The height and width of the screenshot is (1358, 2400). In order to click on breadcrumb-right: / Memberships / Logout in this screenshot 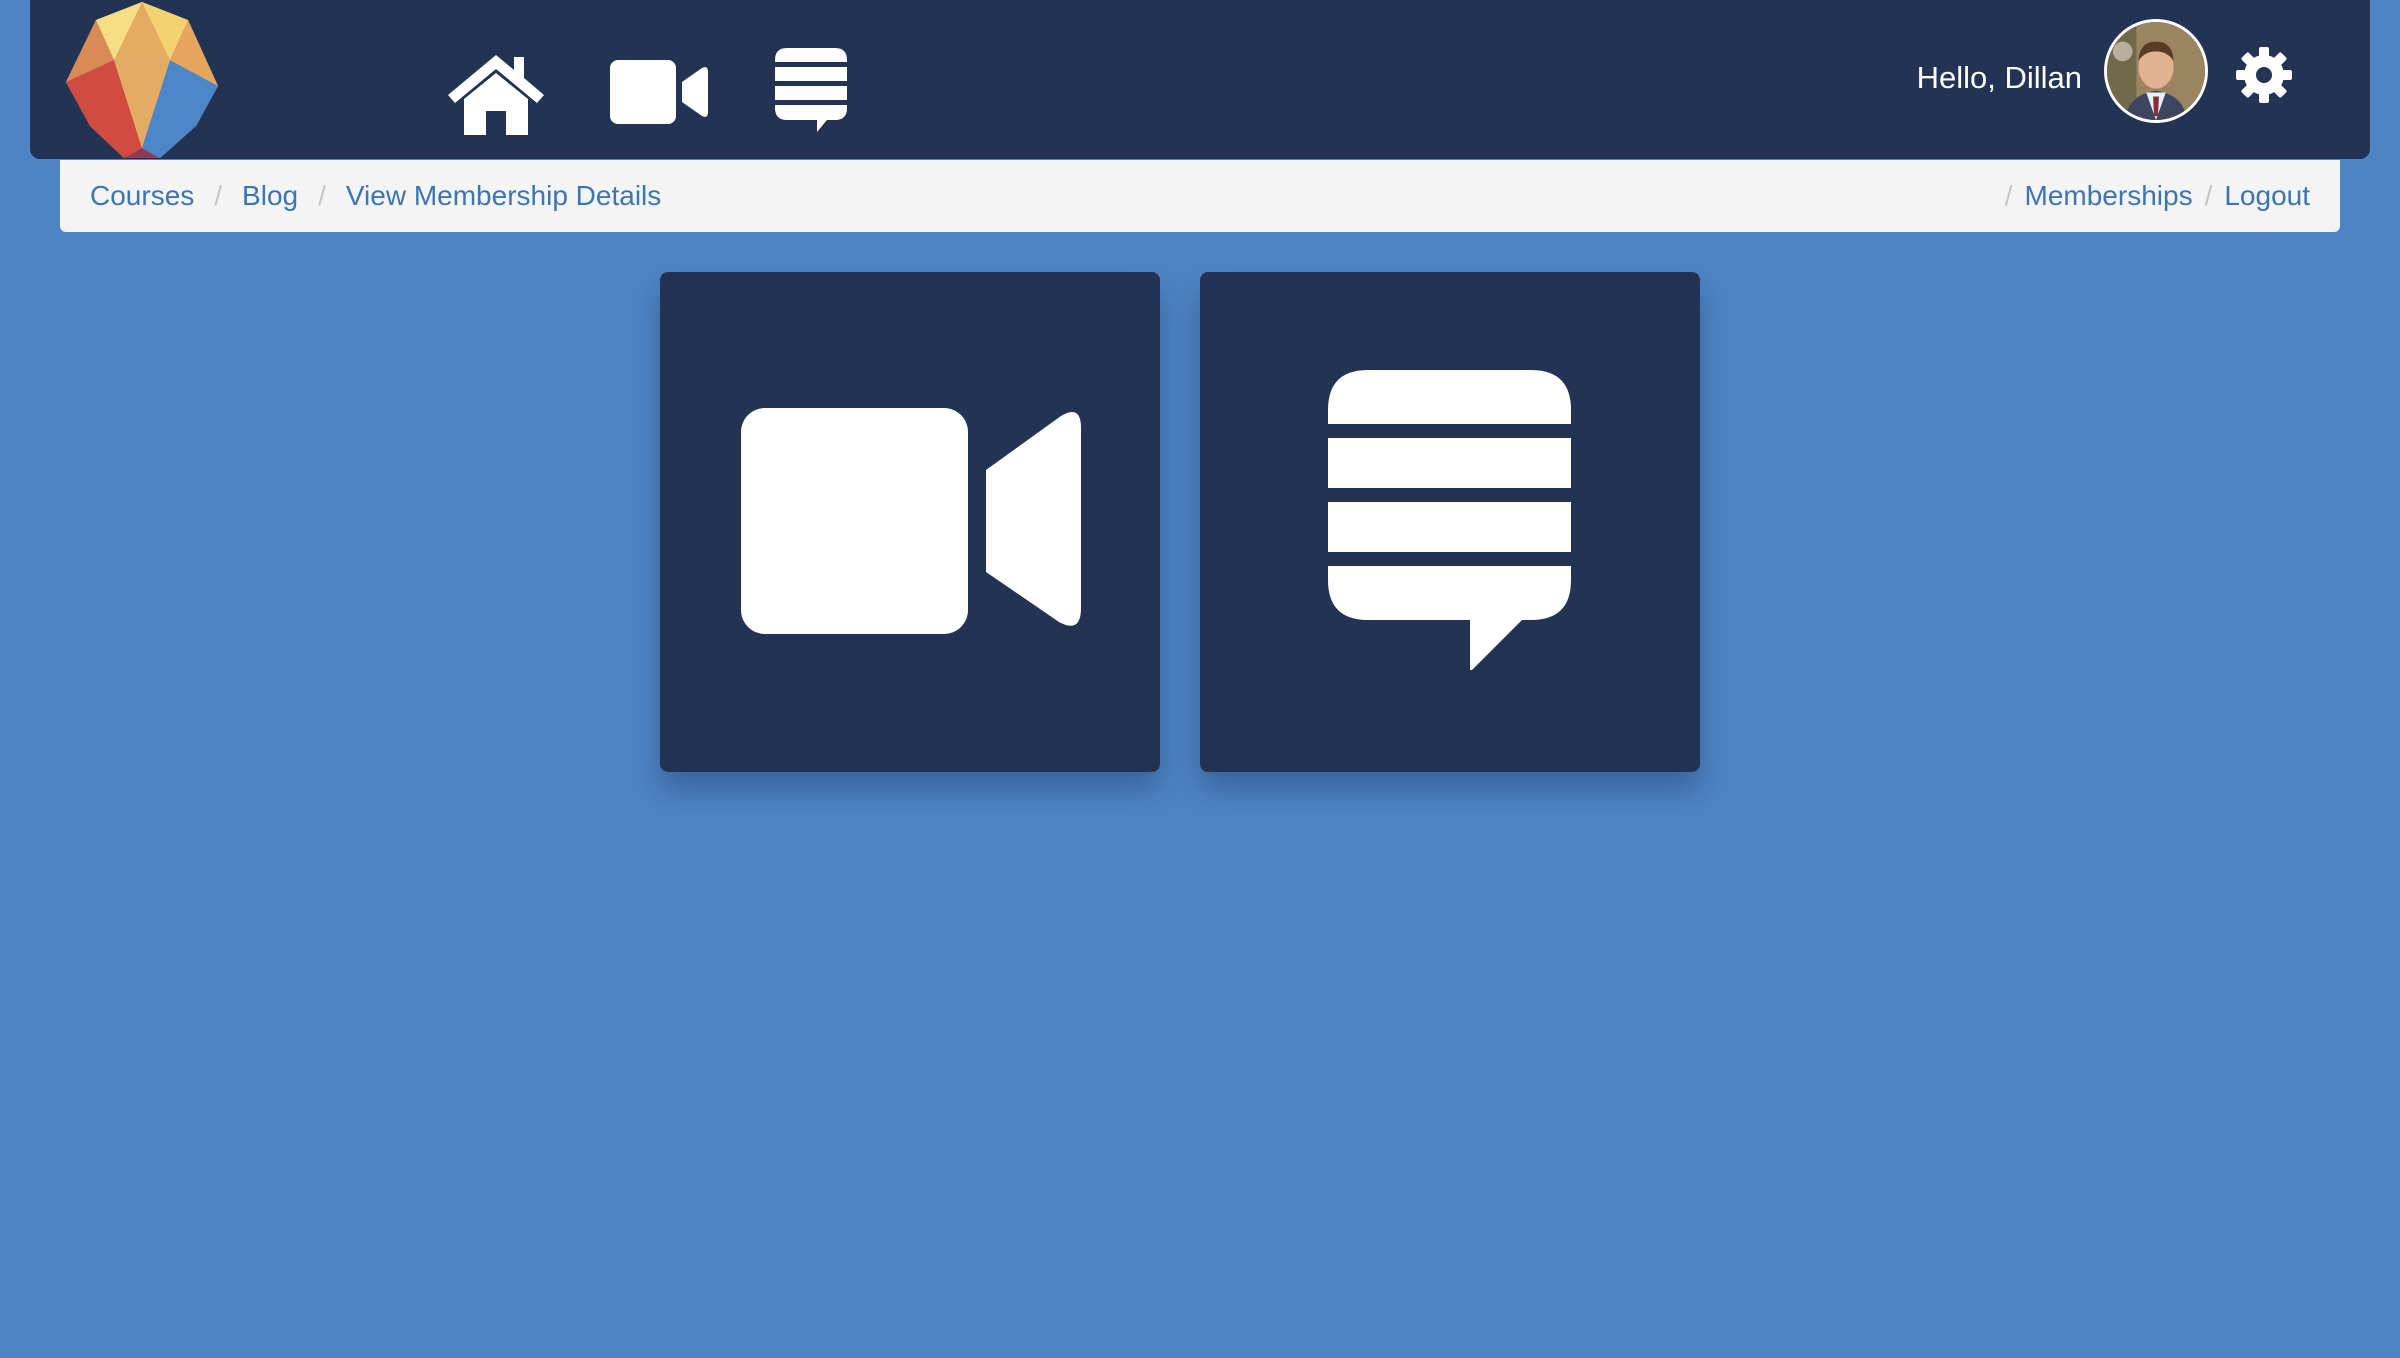, I will do `click(2151, 196)`.